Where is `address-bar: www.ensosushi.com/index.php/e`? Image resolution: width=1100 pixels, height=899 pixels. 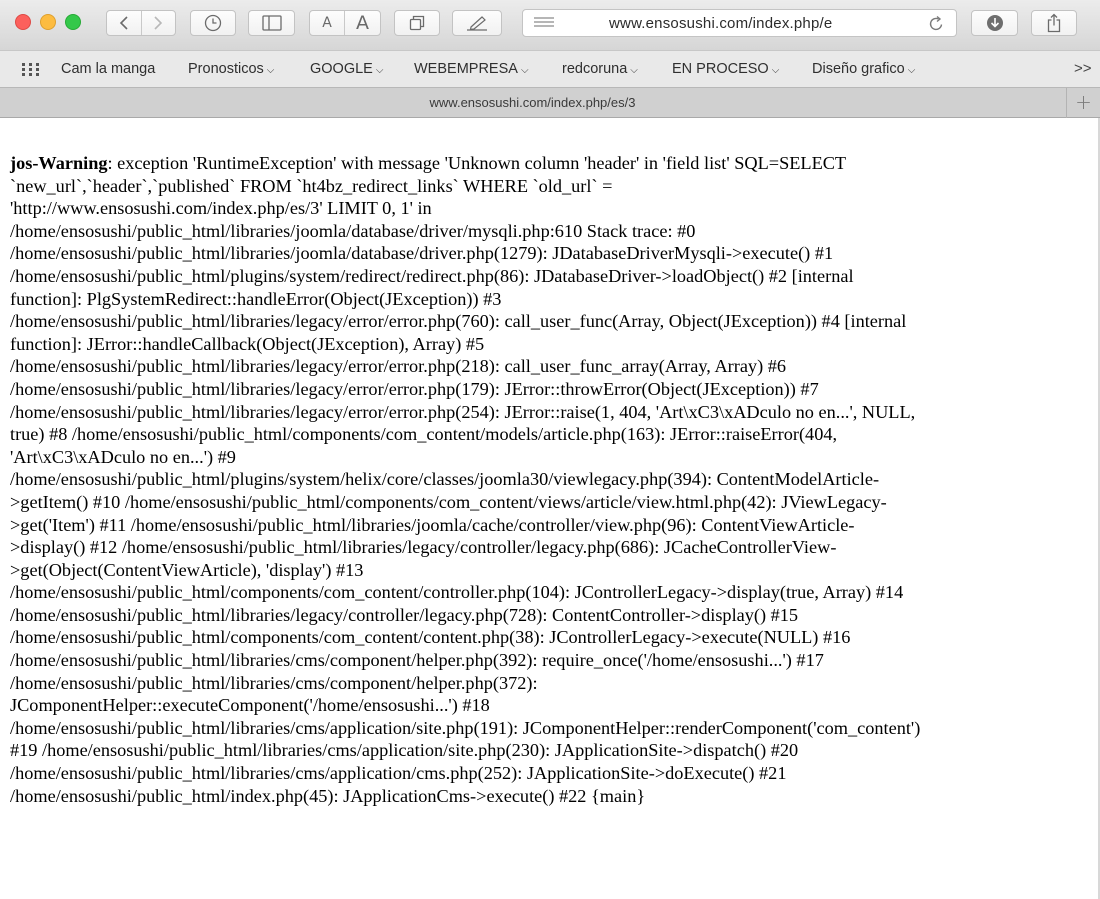 address-bar: www.ensosushi.com/index.php/e is located at coordinates (739, 23).